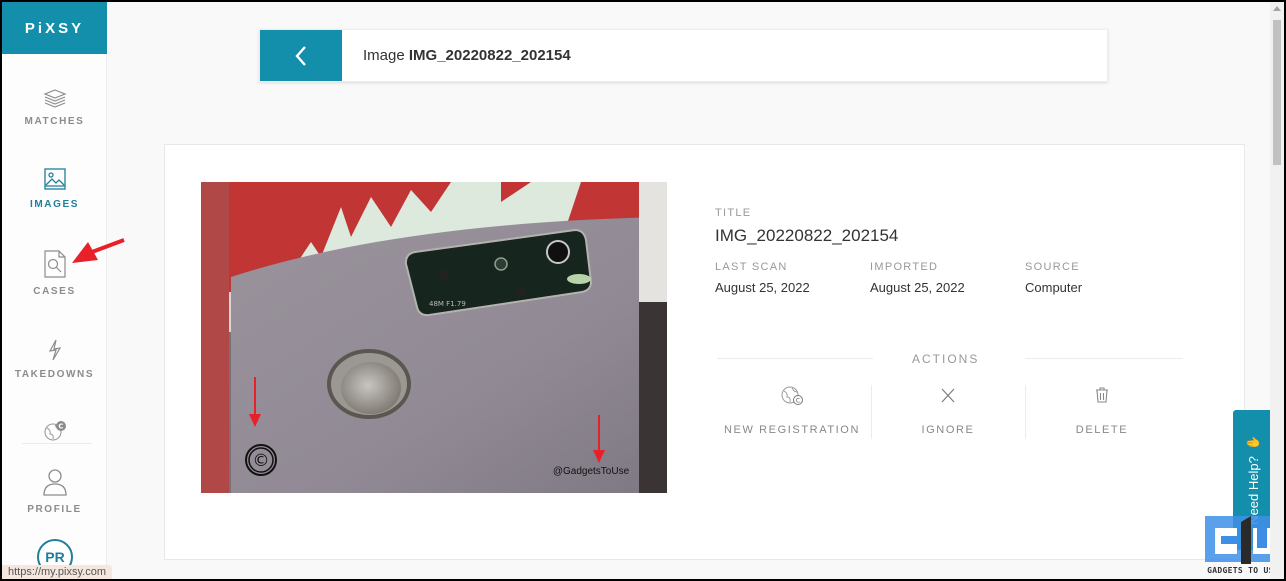  What do you see at coordinates (1052, 267) in the screenshot?
I see `source-label: SOURCE` at bounding box center [1052, 267].